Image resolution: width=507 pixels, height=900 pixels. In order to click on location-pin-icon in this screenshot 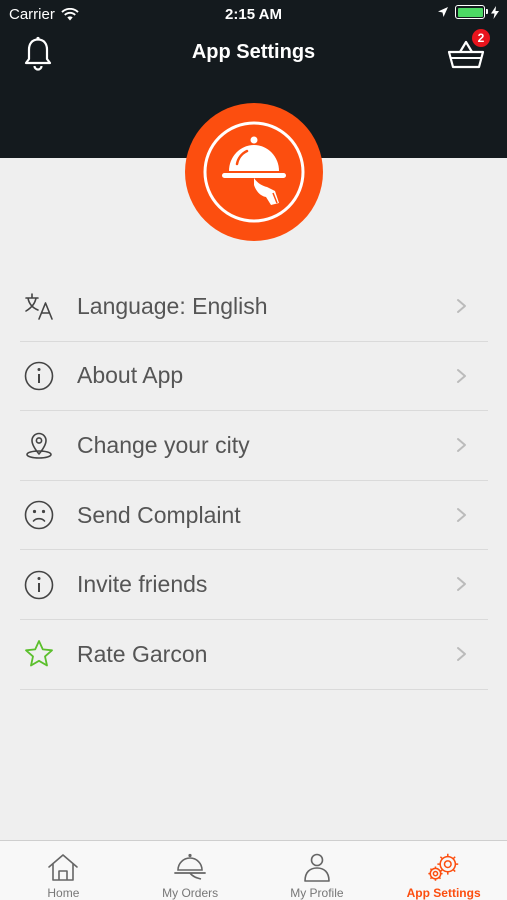, I will do `click(39, 445)`.